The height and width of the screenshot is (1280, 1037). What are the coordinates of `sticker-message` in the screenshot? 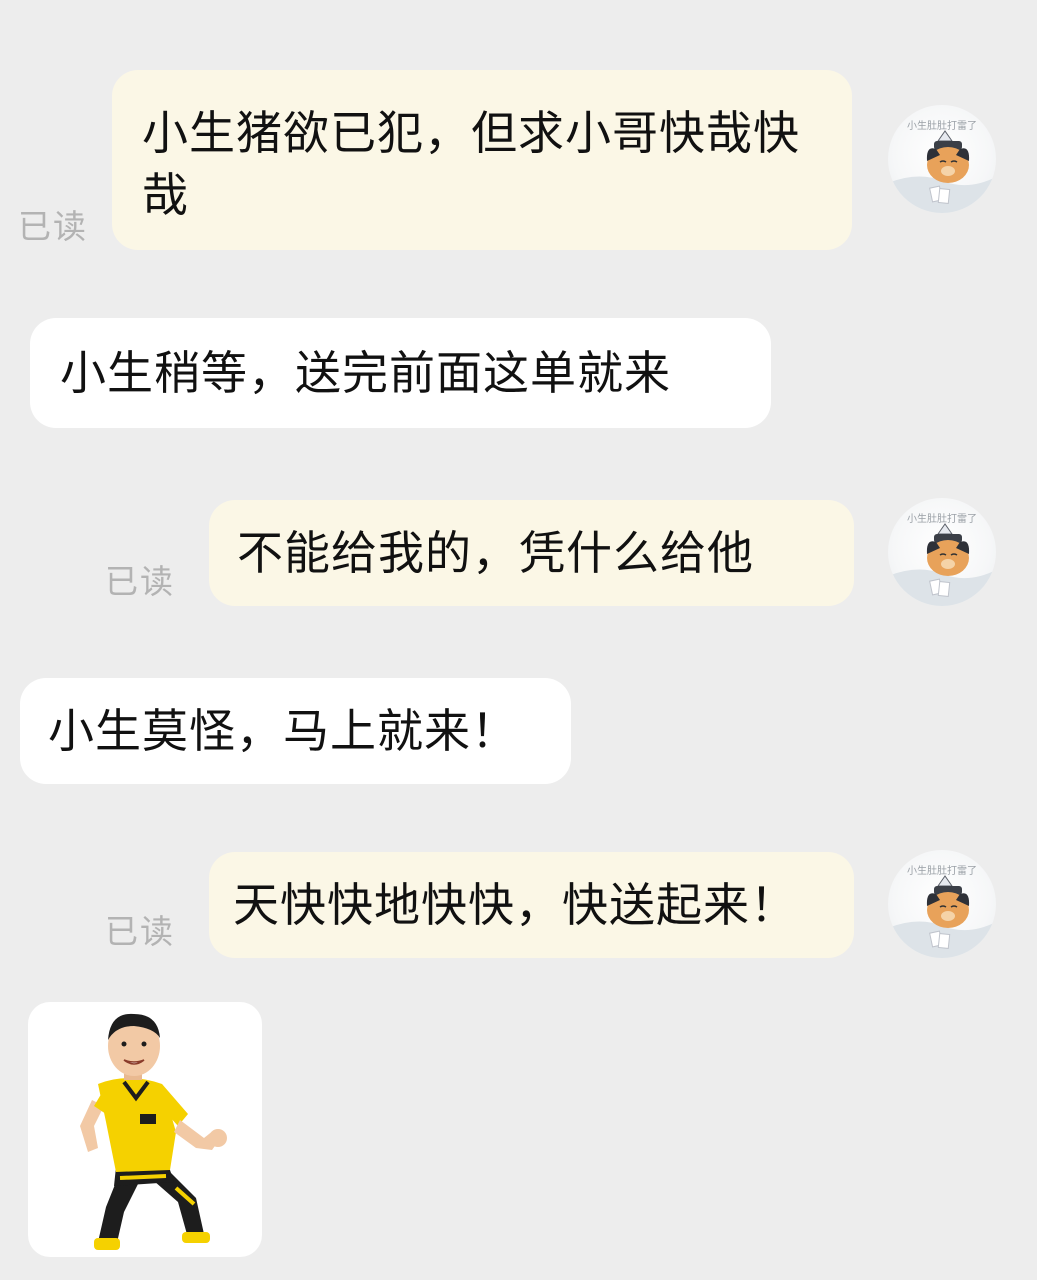 It's located at (145, 1129).